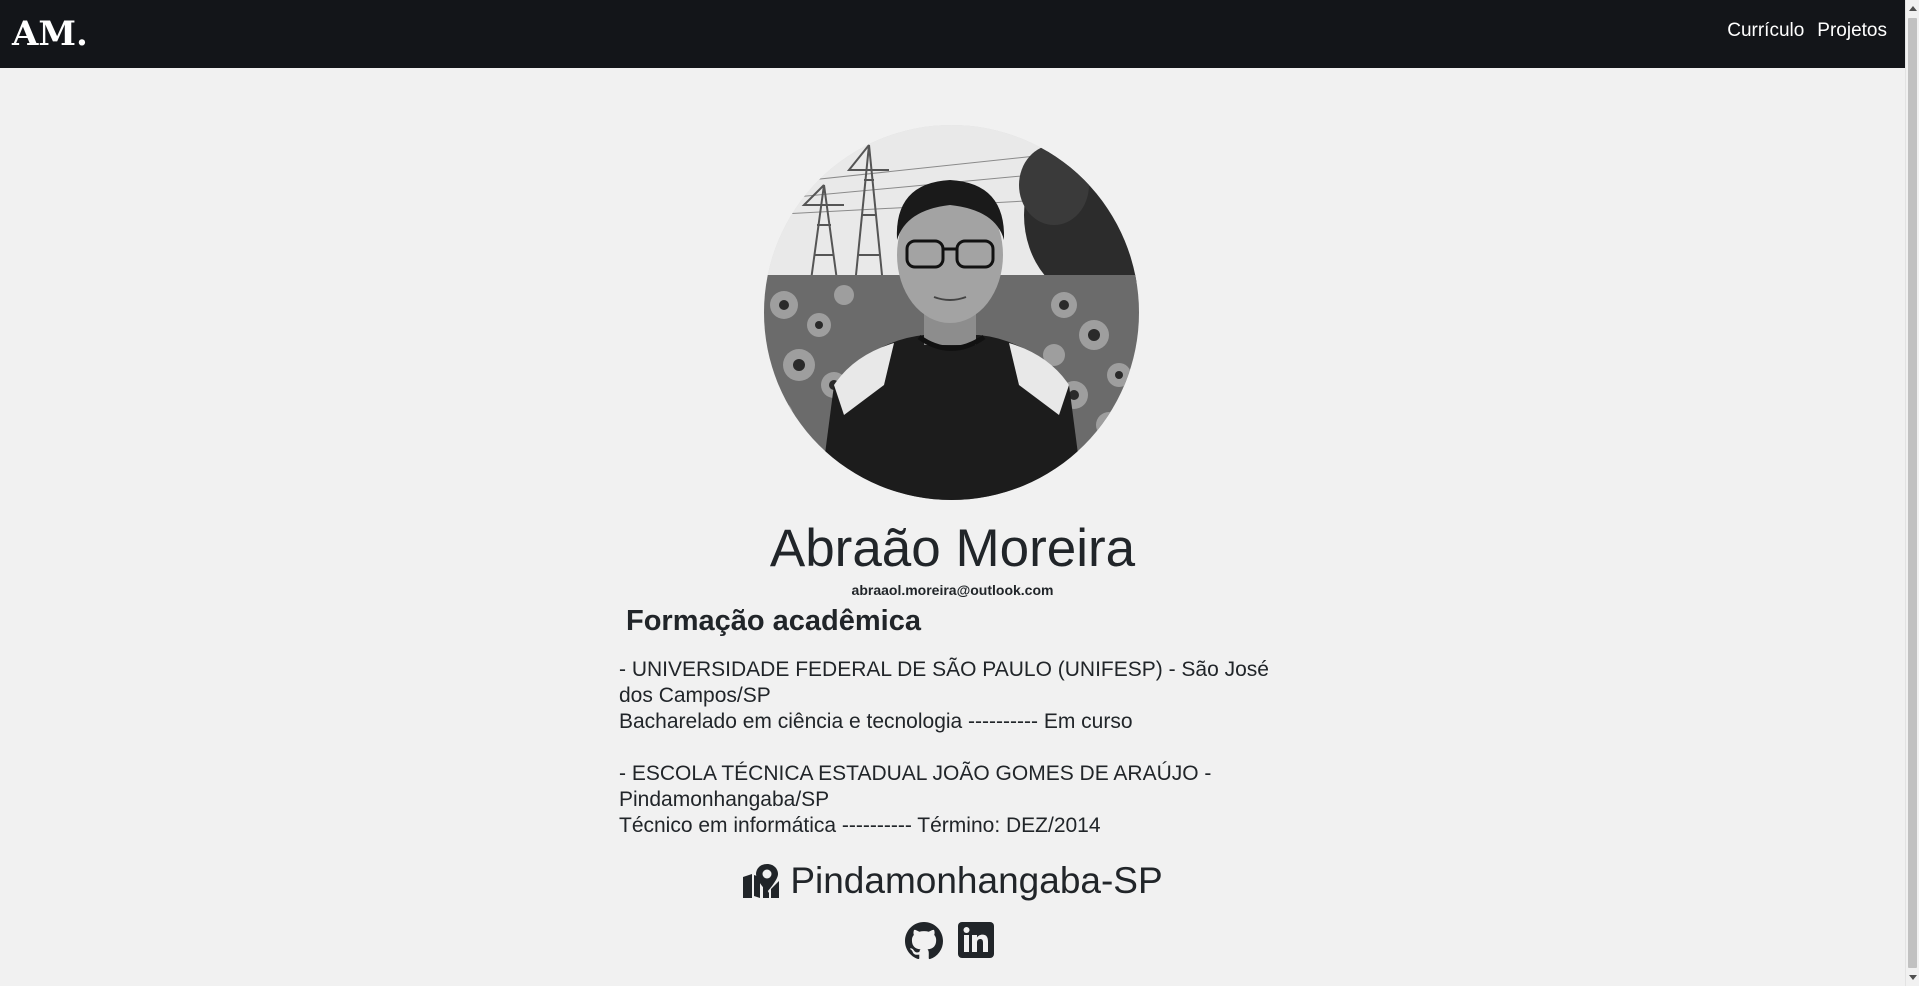 This screenshot has height=986, width=1919. Describe the element at coordinates (1765, 31) in the screenshot. I see `nav-link-curriculo: Currículo` at that location.